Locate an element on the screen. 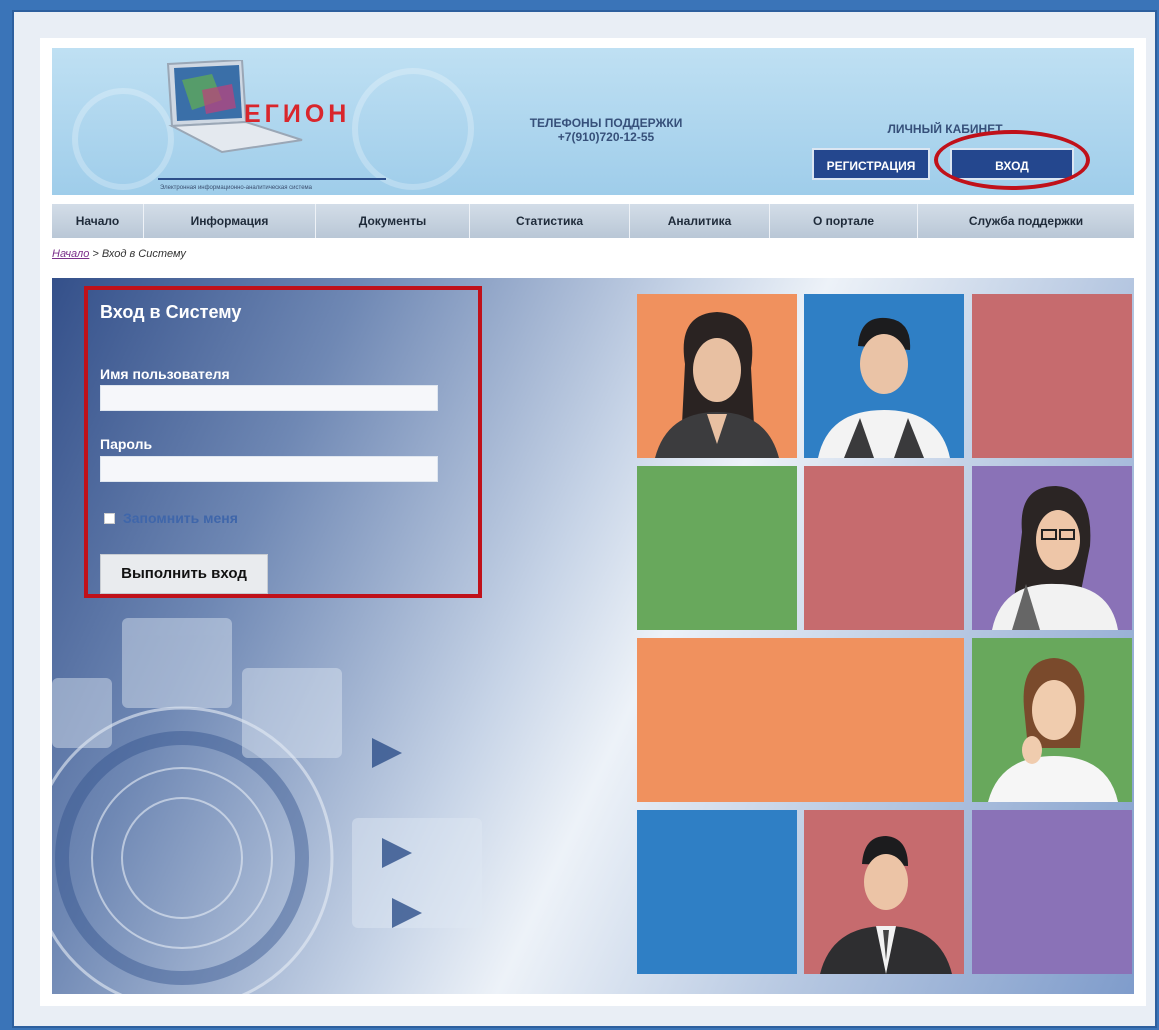 Image resolution: width=1159 pixels, height=1030 pixels. tile-orange is located at coordinates (717, 376).